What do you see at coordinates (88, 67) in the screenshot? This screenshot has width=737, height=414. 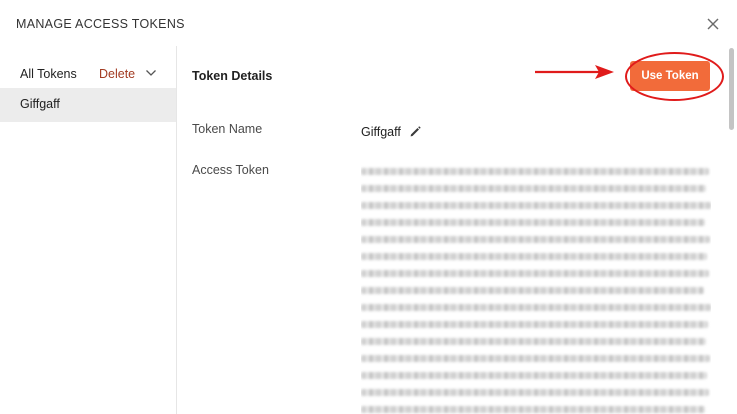 I see `sidebar-header: All Tokens Delete` at bounding box center [88, 67].